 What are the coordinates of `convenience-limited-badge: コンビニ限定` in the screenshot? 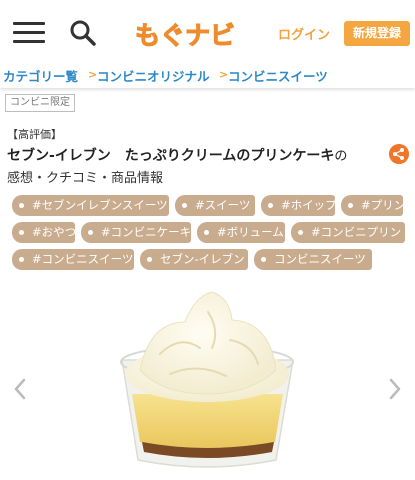 It's located at (40, 103).